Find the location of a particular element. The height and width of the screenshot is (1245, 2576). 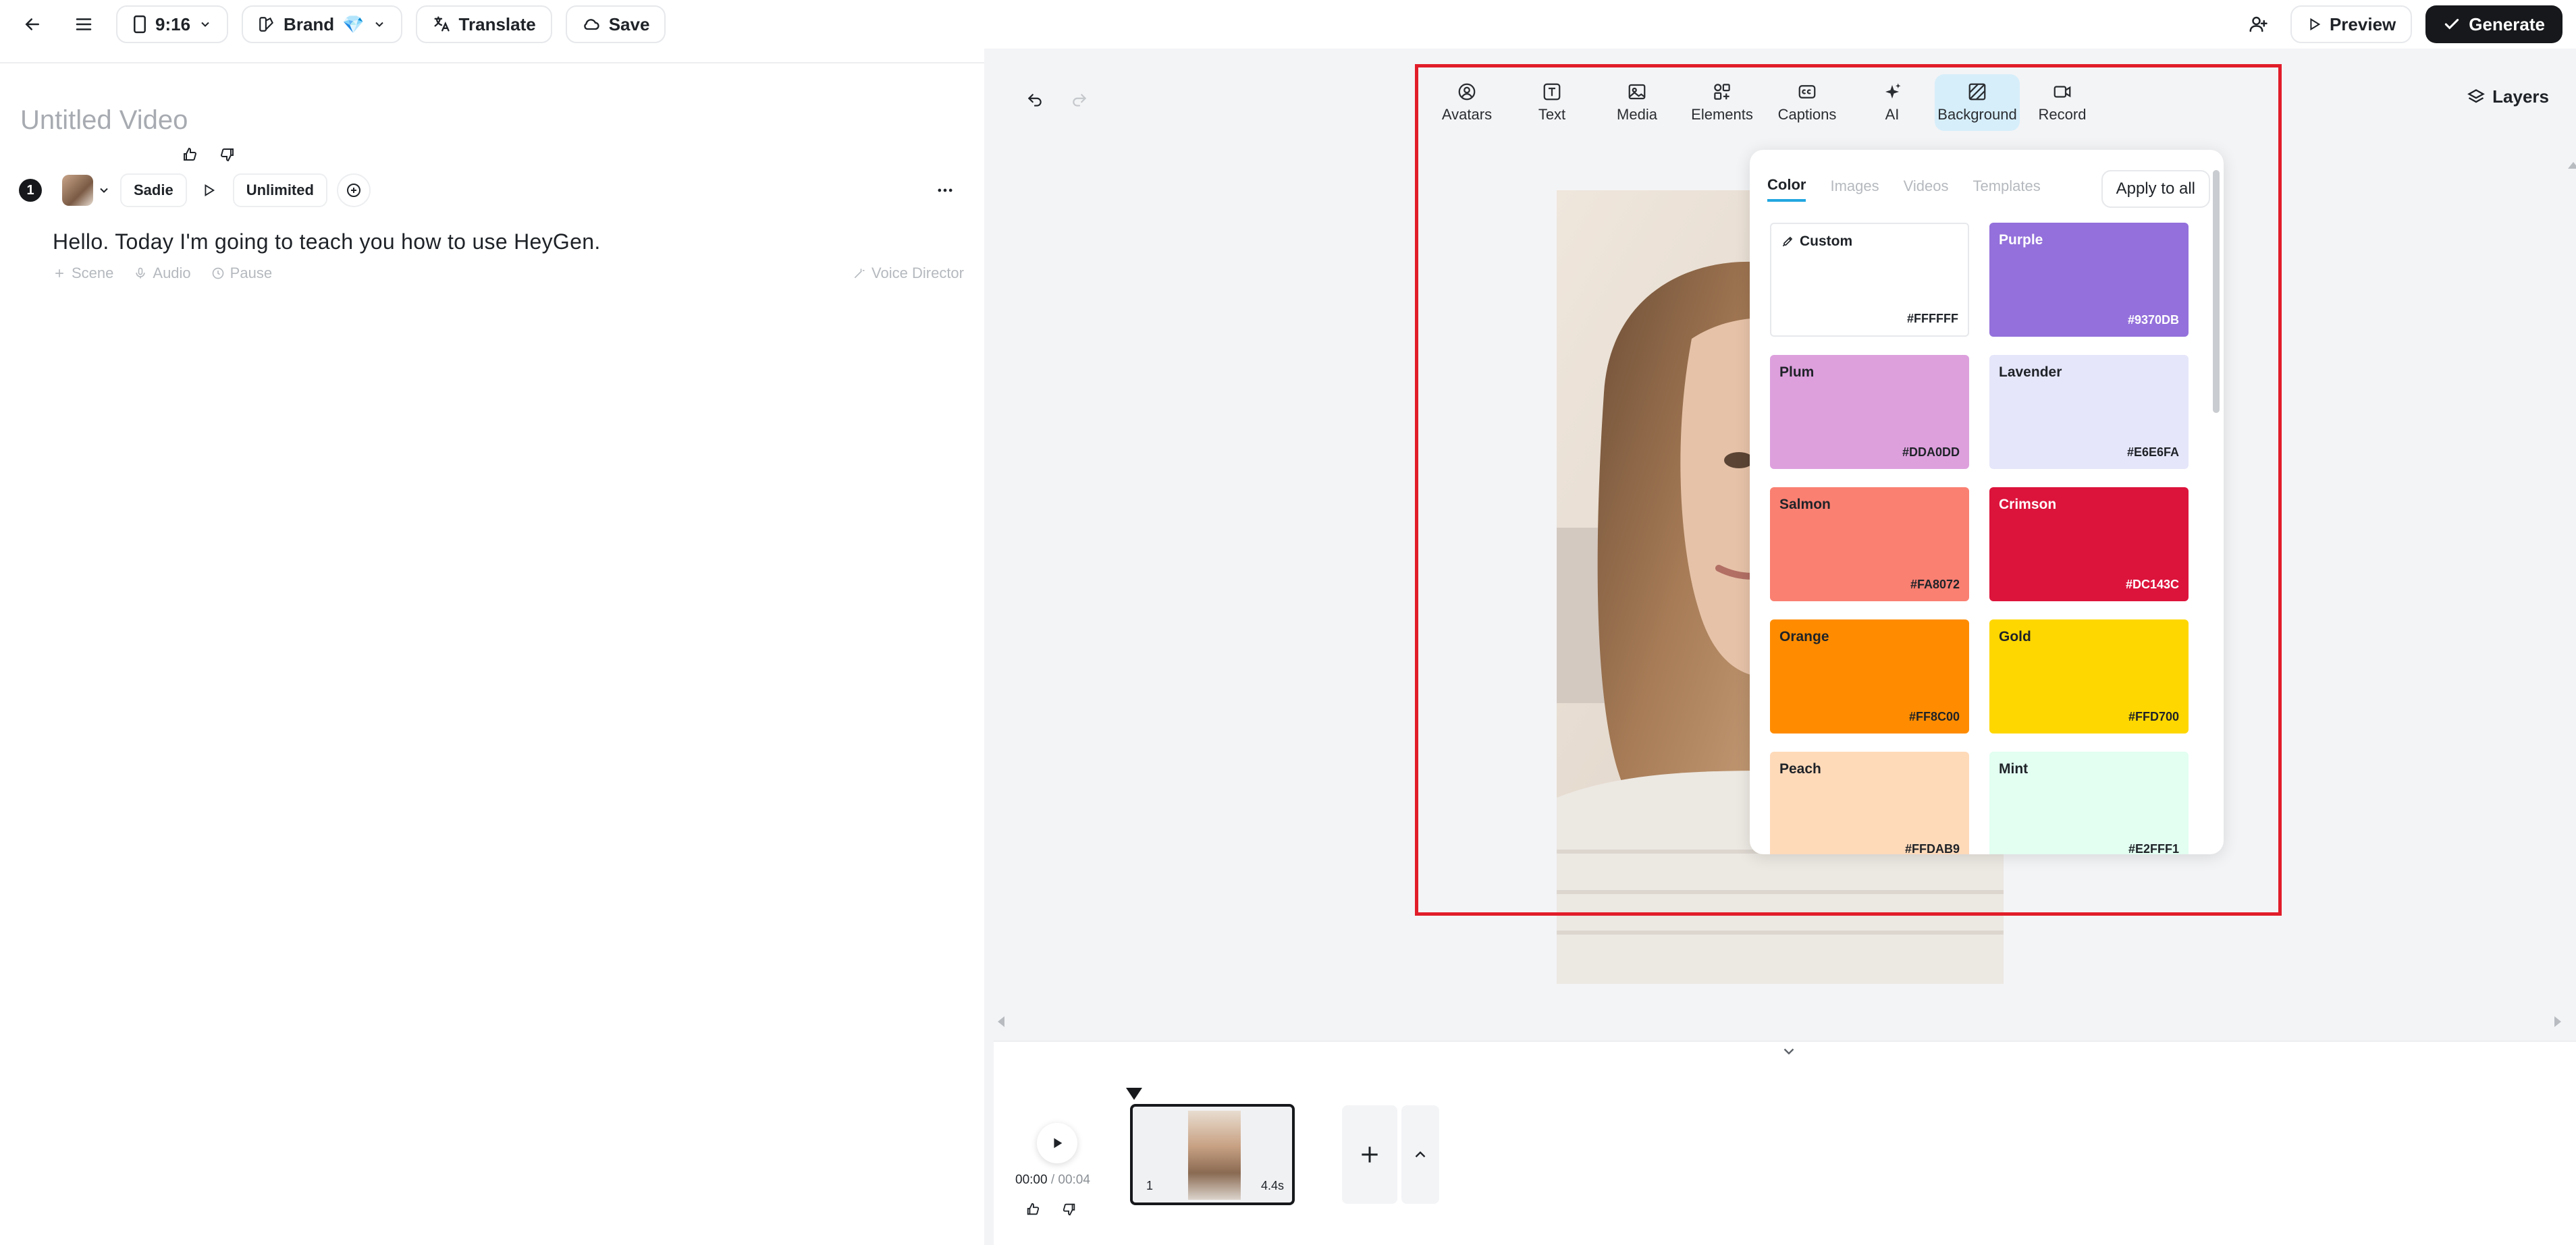

avatar-selector is located at coordinates (86, 191).